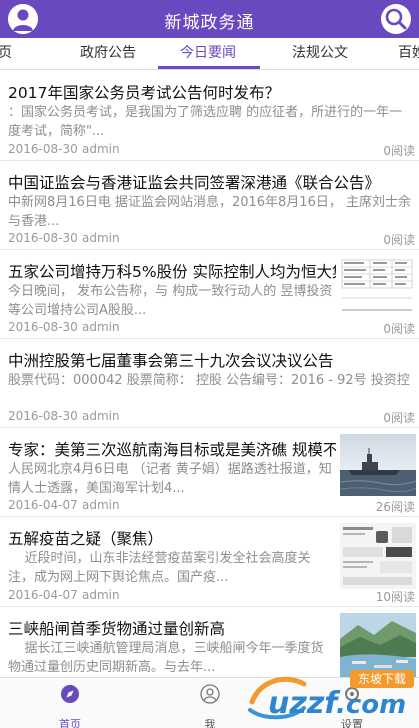 Image resolution: width=419 pixels, height=728 pixels. I want to click on category-tabs: 页 政府公告 今日要闻 法规公文 百姓, so click(209, 54).